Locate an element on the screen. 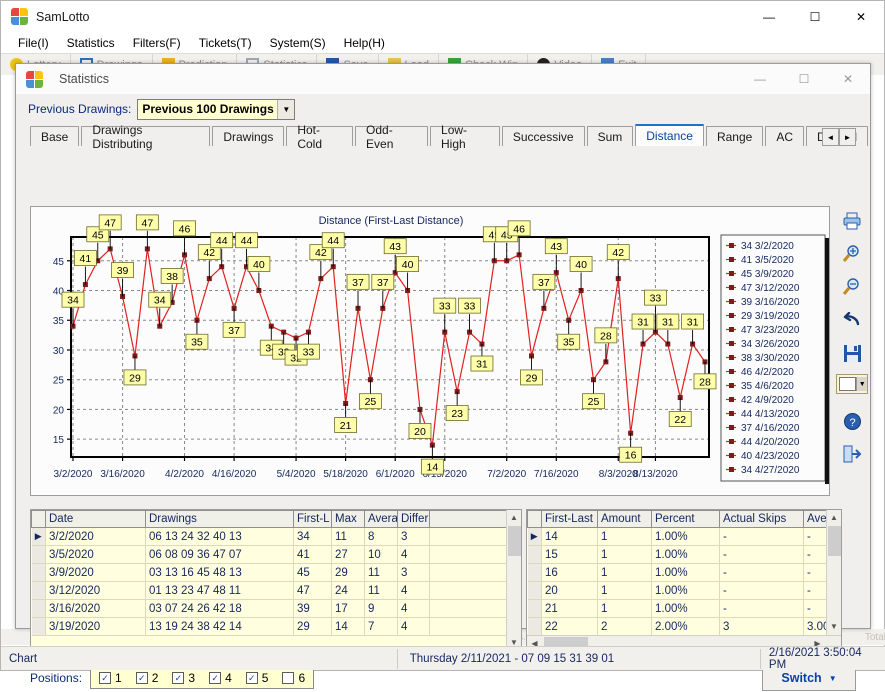 The height and width of the screenshot is (692, 885). table-cell: 11 is located at coordinates (381, 572).